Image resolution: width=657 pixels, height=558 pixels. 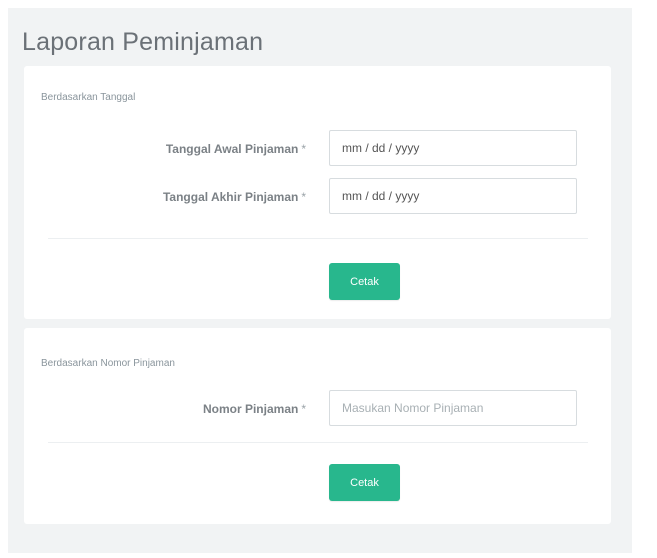 I want to click on loan-number-label-text: Nomor Pinjaman, so click(x=250, y=409).